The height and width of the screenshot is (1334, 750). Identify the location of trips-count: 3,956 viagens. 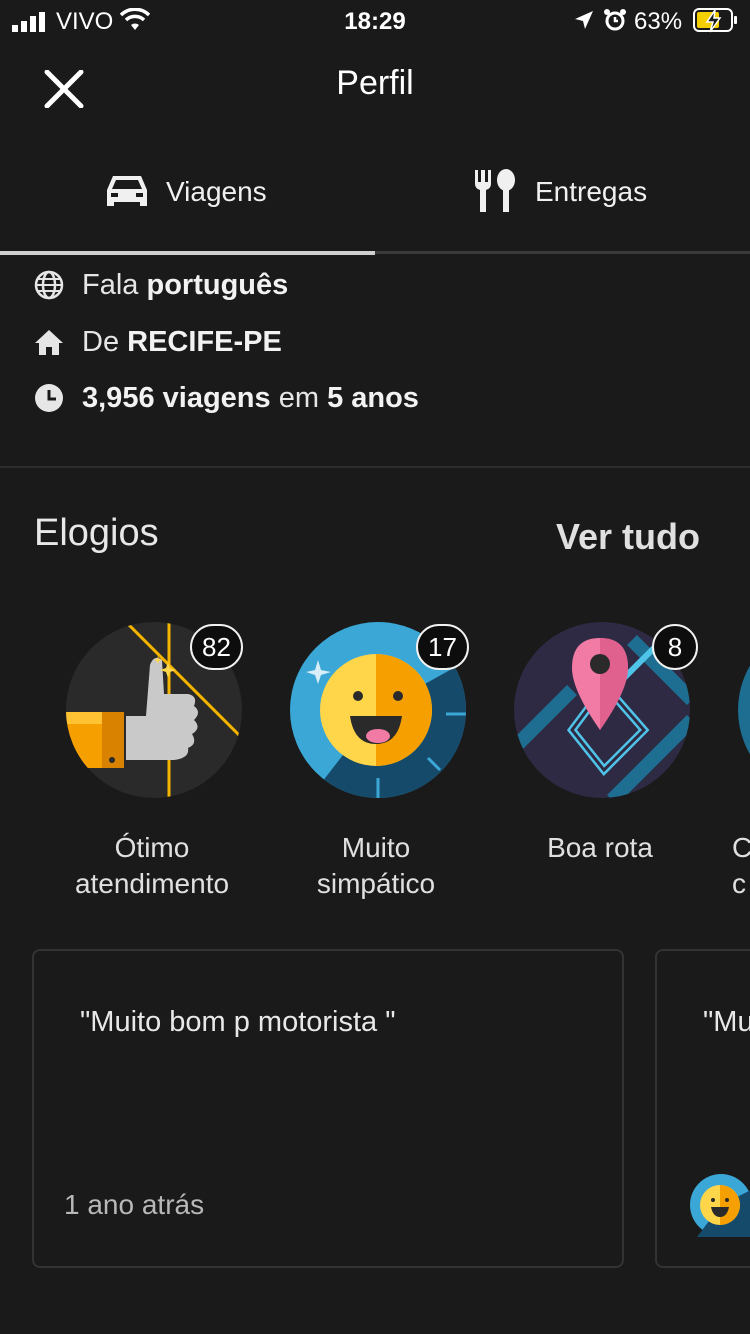
(176, 397).